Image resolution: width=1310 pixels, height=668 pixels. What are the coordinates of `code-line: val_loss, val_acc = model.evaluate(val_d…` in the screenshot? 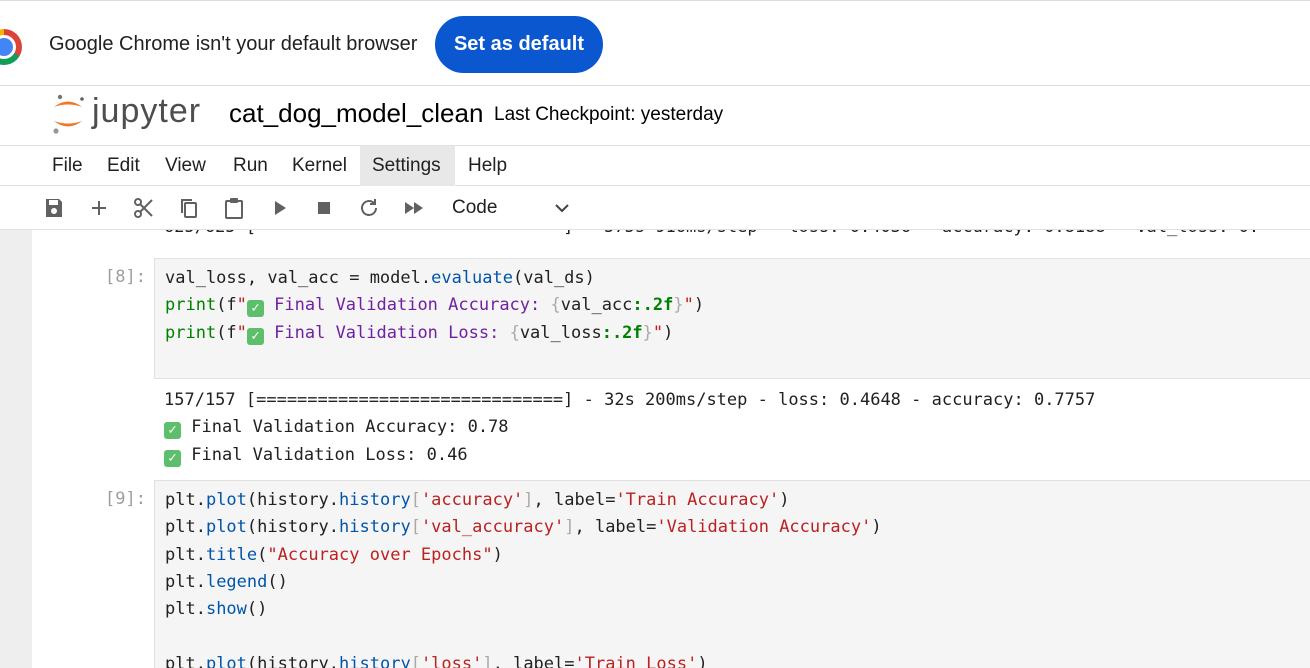 It's located at (380, 278).